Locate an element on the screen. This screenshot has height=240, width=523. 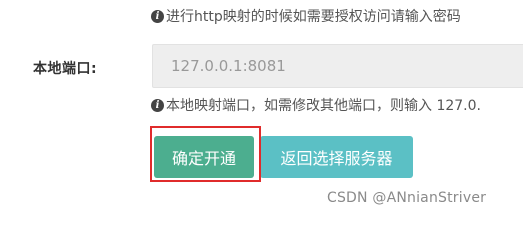
back-to-server-select-button: 返回选择服务器 is located at coordinates (336, 157).